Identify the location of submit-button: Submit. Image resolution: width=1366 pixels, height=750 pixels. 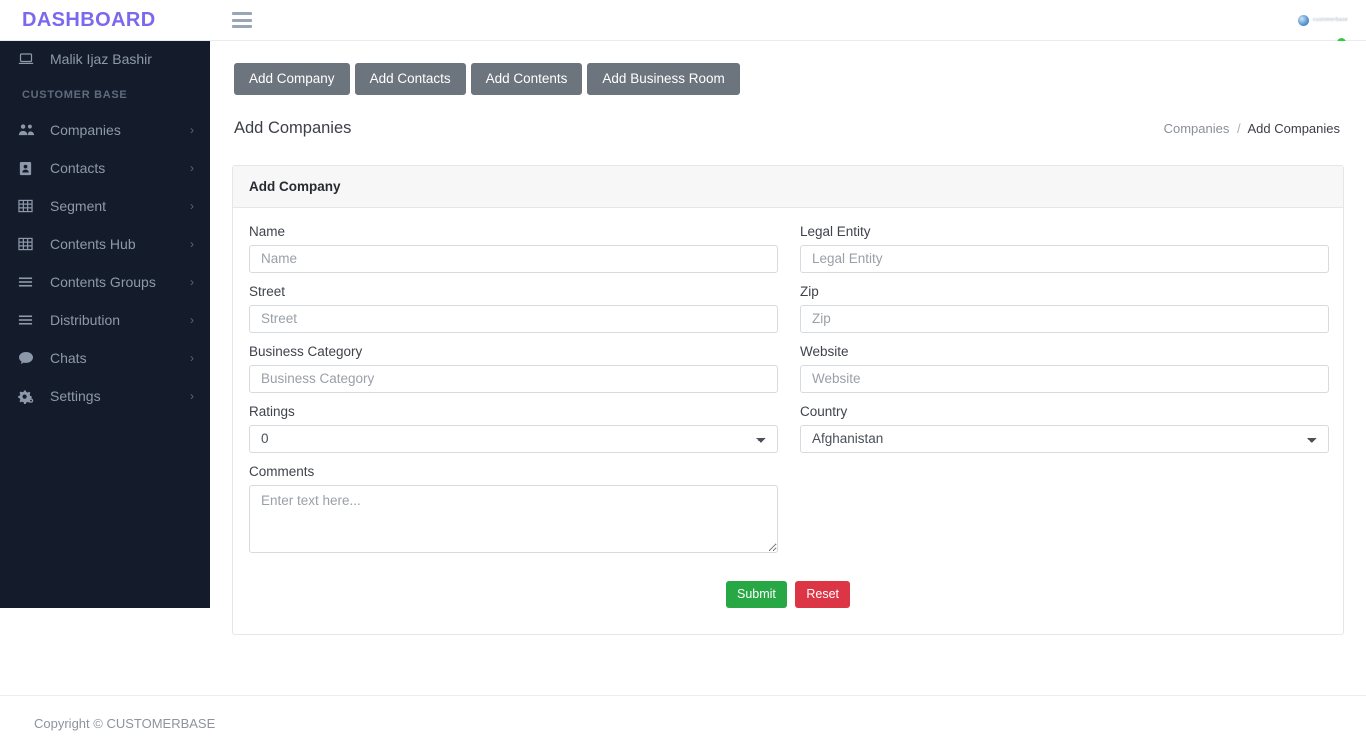
(756, 594).